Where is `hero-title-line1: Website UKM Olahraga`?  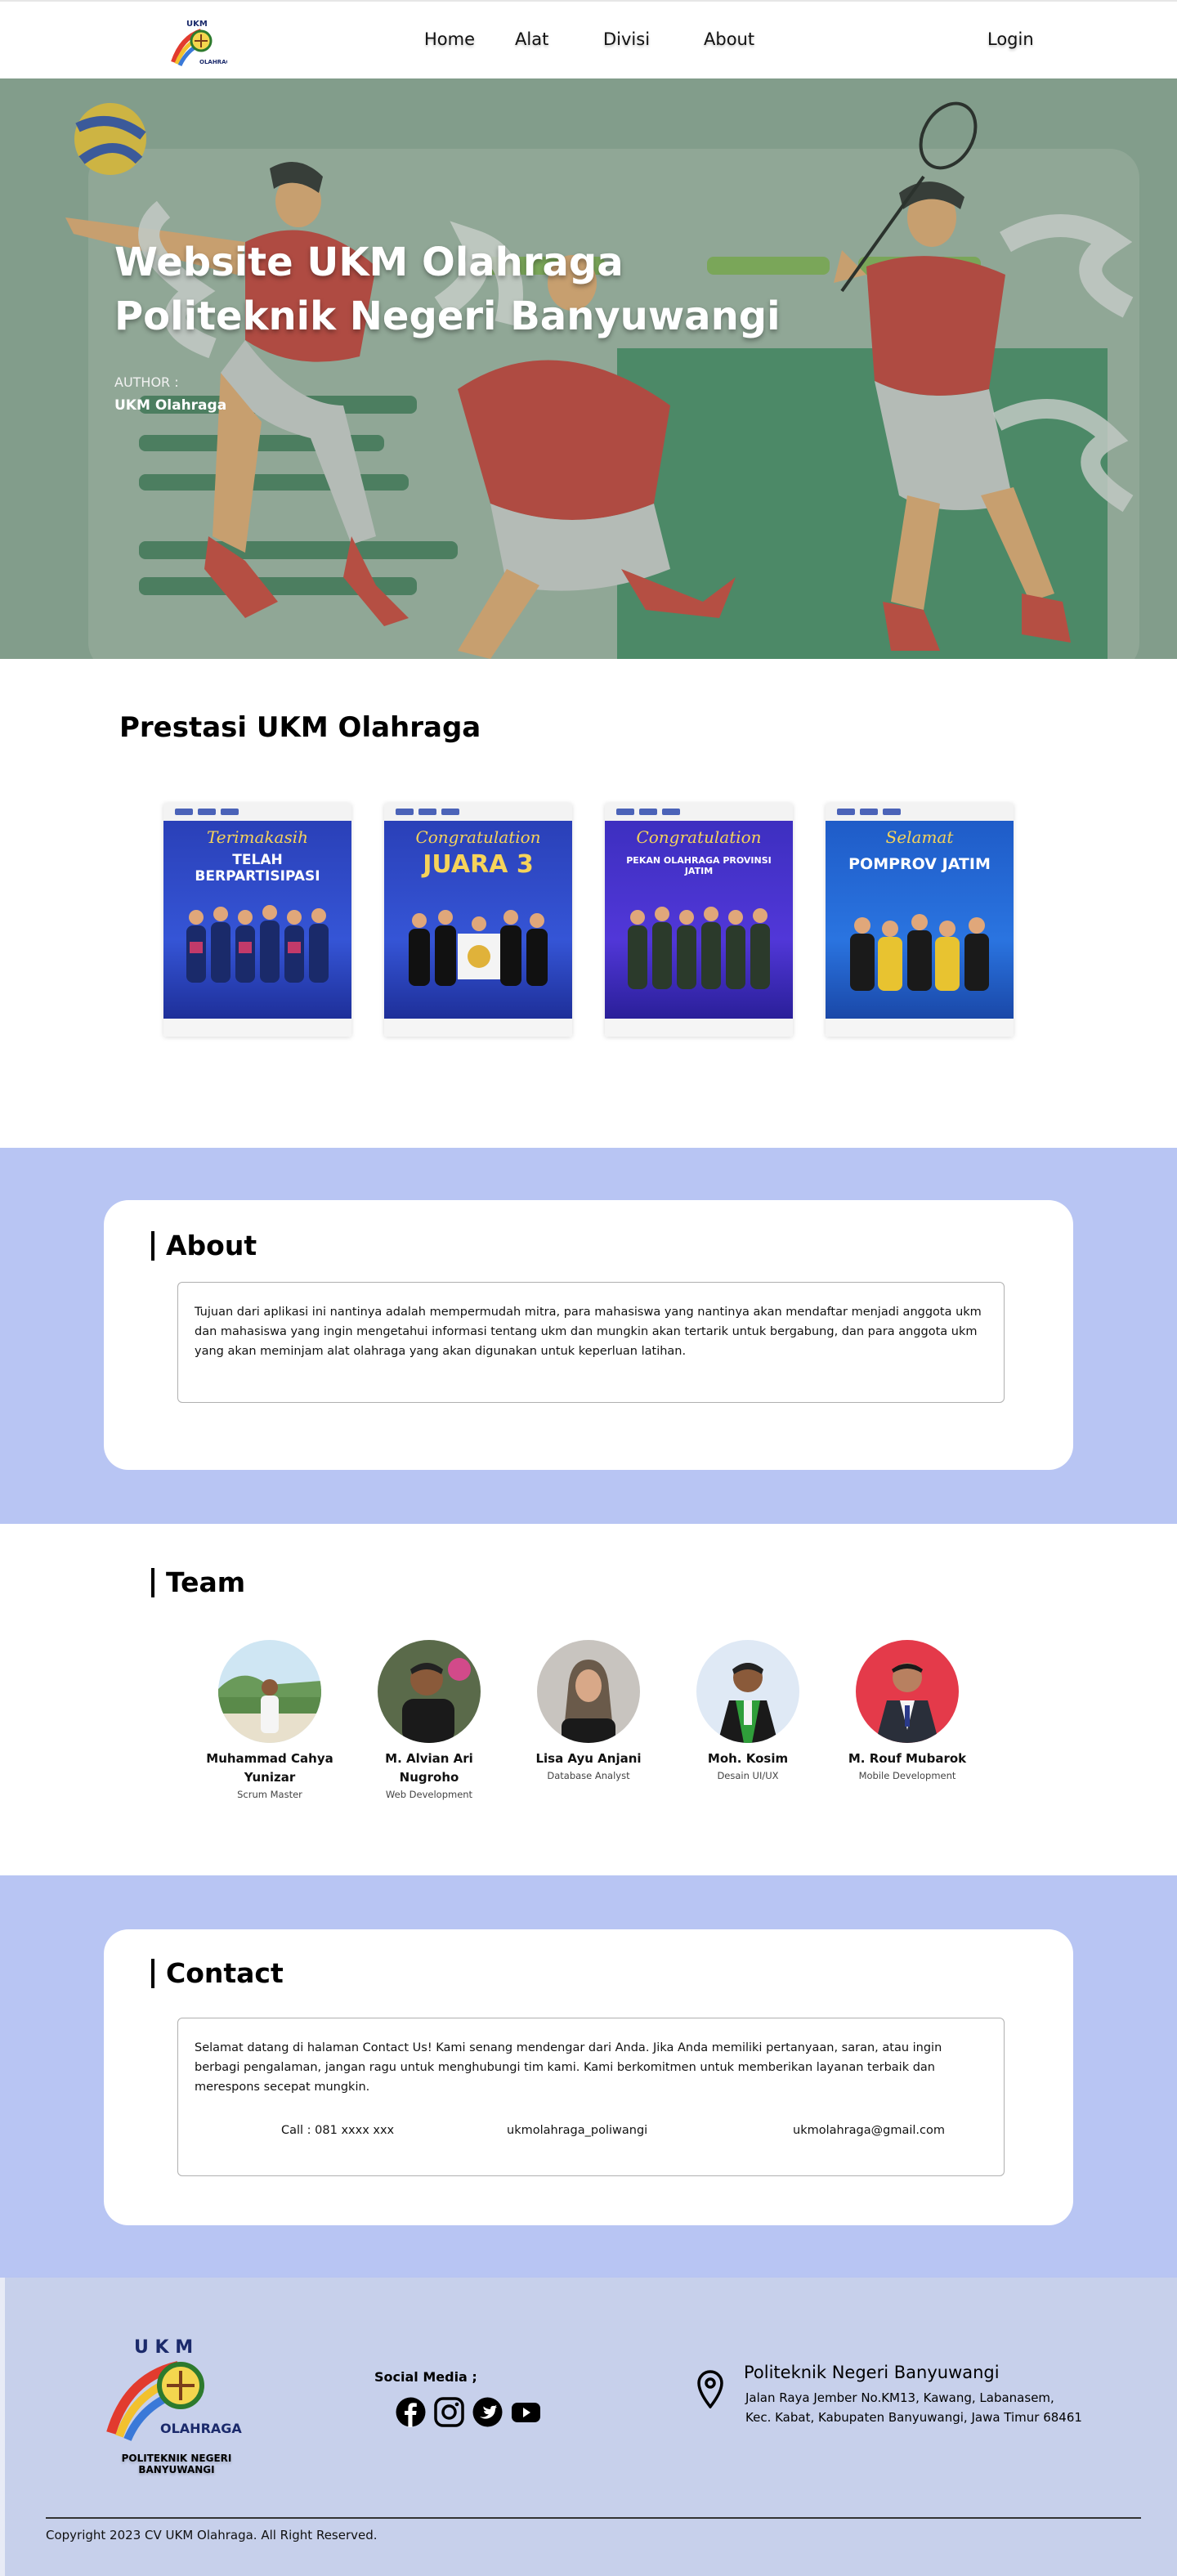
hero-title-line1: Website UKM Olahraga is located at coordinates (369, 262).